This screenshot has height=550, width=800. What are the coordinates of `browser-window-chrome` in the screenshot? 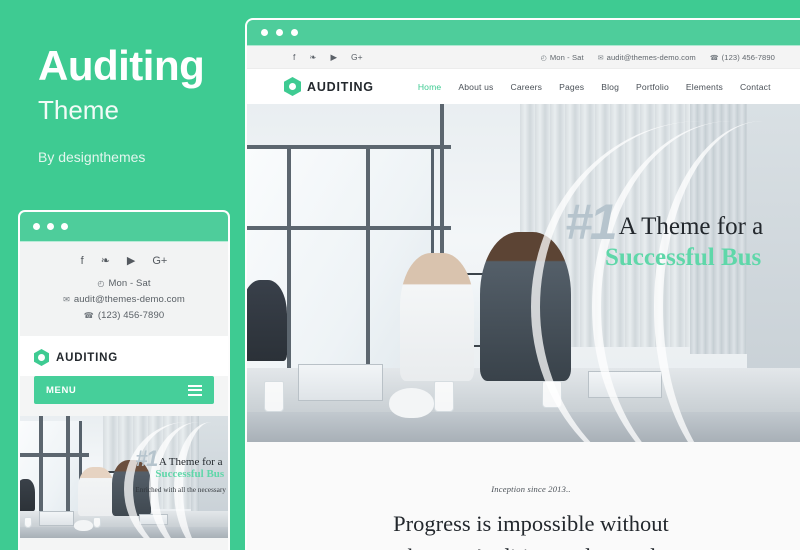 It's located at (523, 33).